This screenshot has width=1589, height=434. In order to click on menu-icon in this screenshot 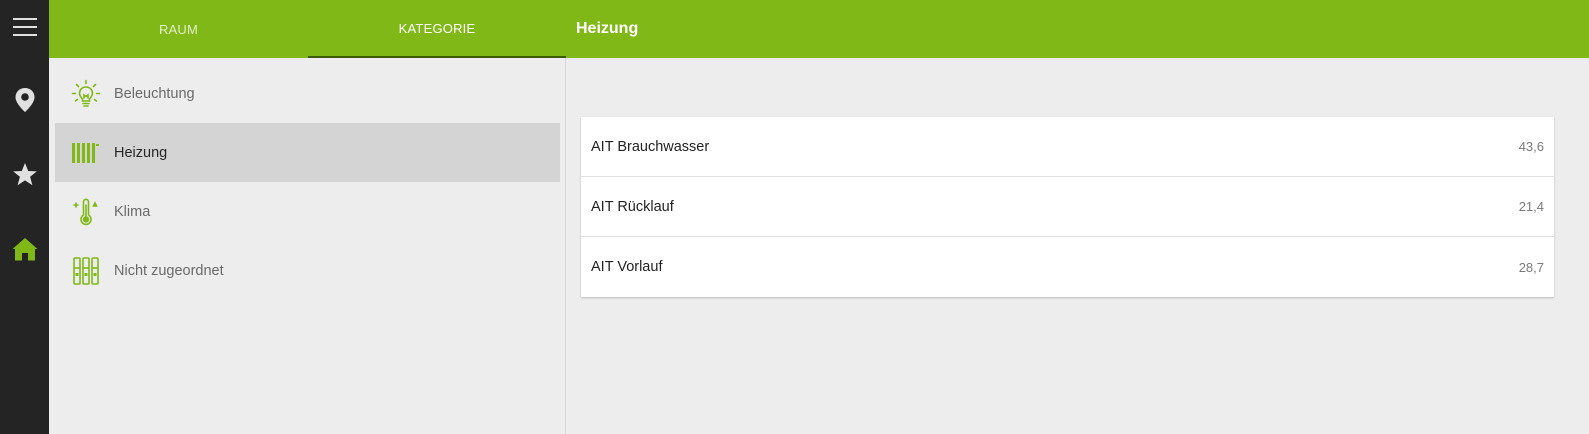, I will do `click(24, 29)`.